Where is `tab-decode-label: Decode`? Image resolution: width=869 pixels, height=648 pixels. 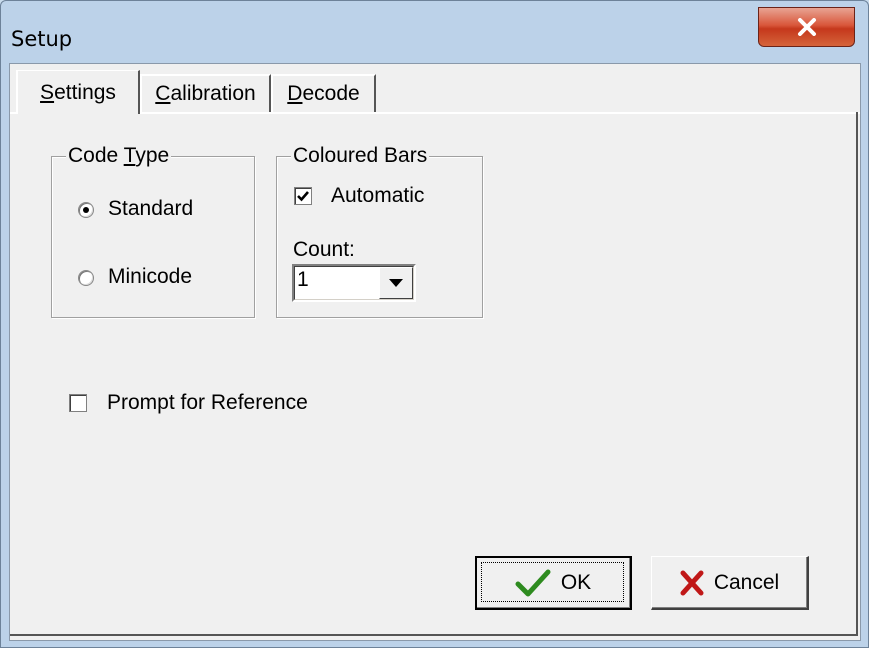 tab-decode-label: Decode is located at coordinates (323, 94).